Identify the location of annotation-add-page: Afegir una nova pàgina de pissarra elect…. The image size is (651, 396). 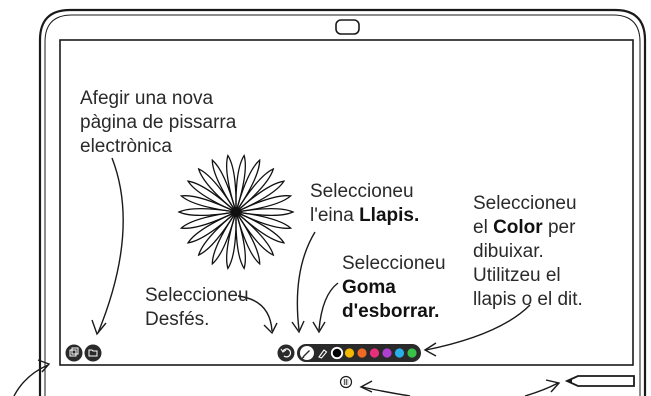
(158, 123).